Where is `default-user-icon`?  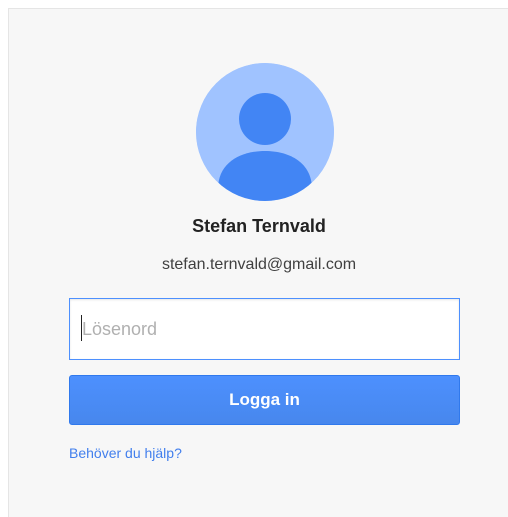 default-user-icon is located at coordinates (265, 132).